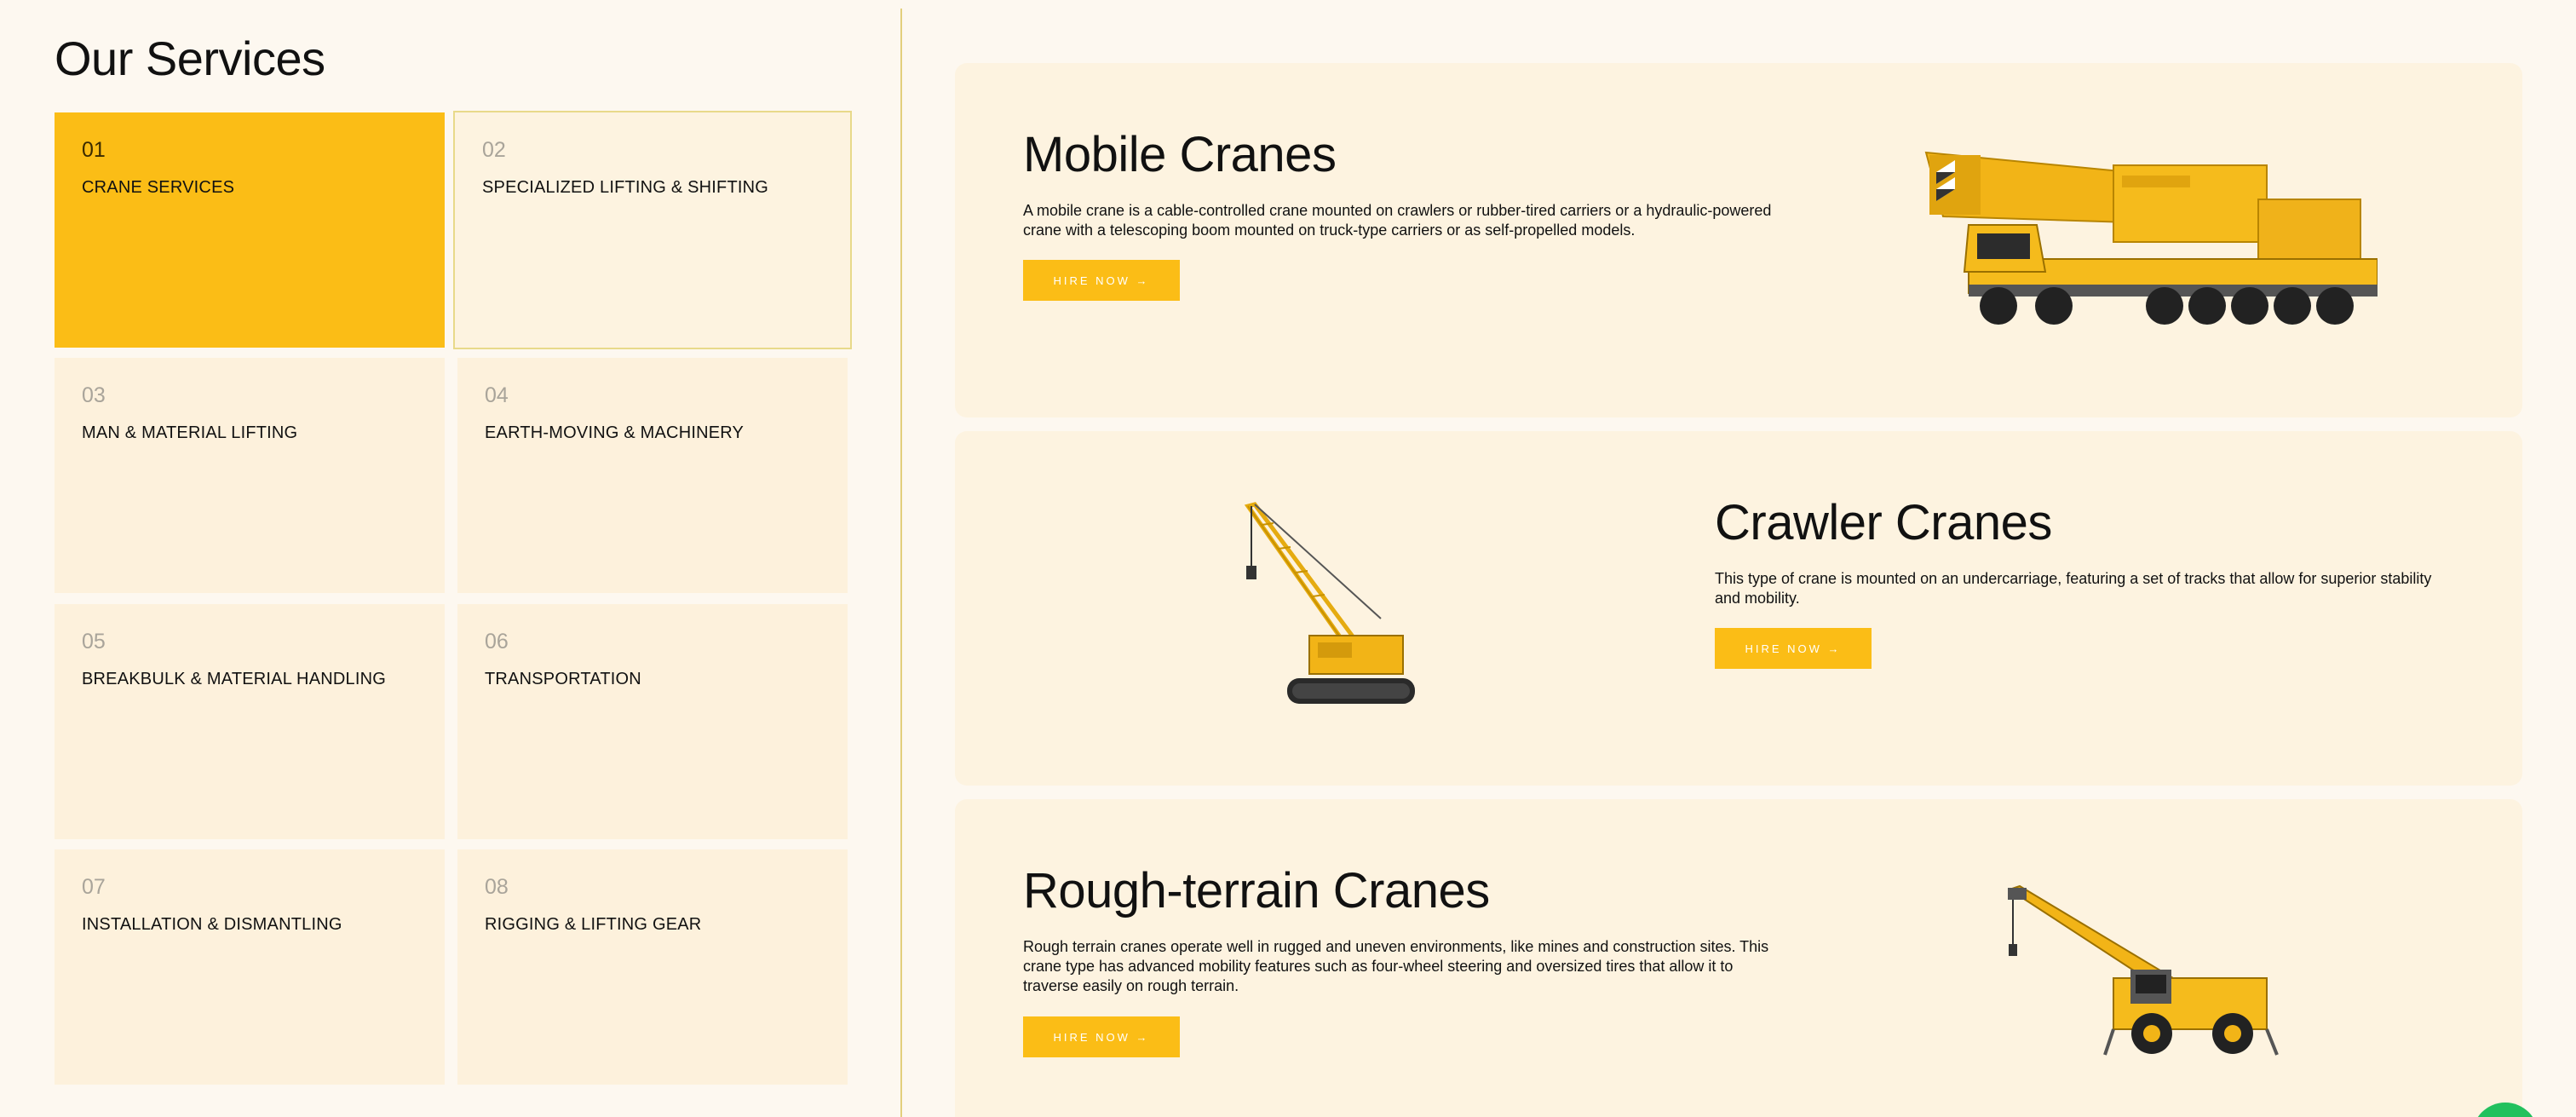 Image resolution: width=2576 pixels, height=1117 pixels. I want to click on service-tile-earth-moving: 04 EARTH-MOVING & MACHINERY, so click(652, 475).